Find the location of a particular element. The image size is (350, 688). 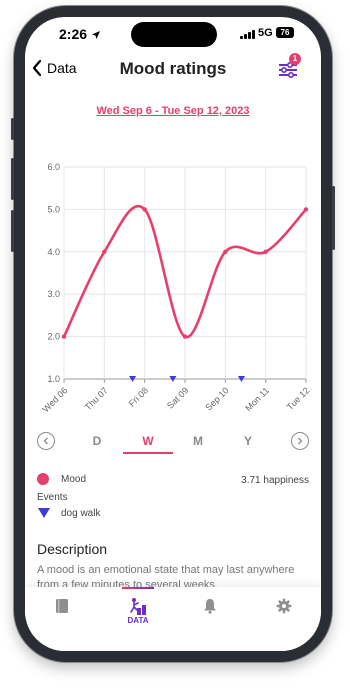

legend-event: dog walk is located at coordinates (68, 513).